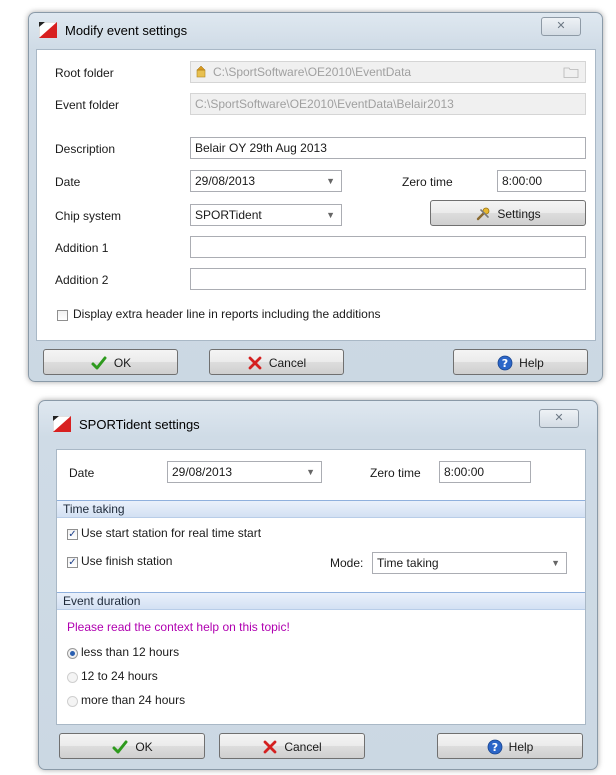 Image resolution: width=616 pixels, height=775 pixels. What do you see at coordinates (133, 700) in the screenshot?
I see `duration-option-label: more than 24 hours` at bounding box center [133, 700].